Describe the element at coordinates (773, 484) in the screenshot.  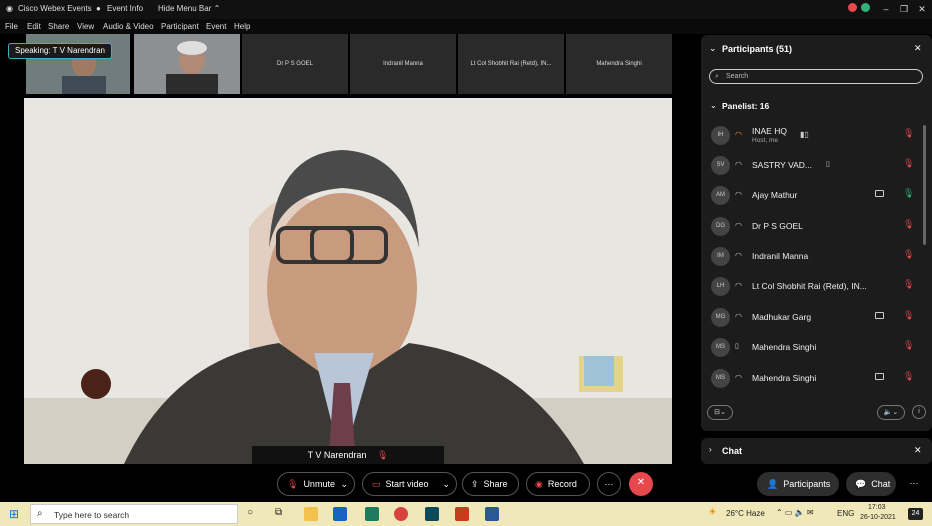
I see `people-icon: 👤` at that location.